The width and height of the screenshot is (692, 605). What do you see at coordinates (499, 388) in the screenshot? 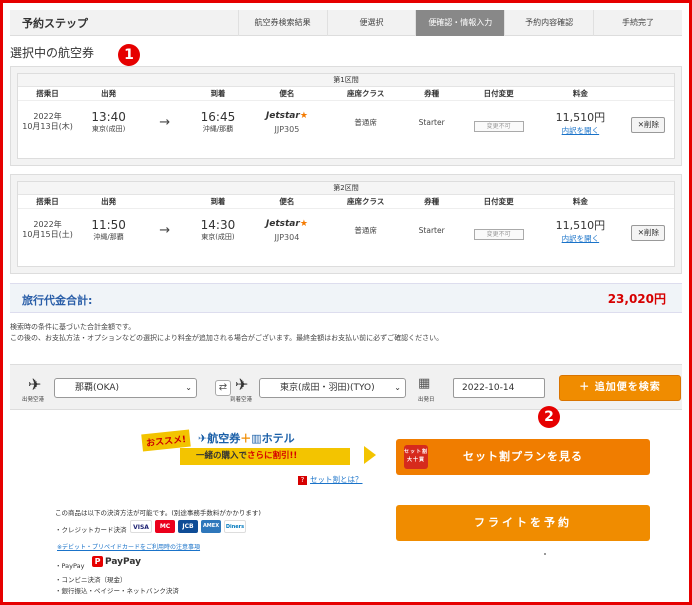
I see `departure-date-input: 2022-10-14` at bounding box center [499, 388].